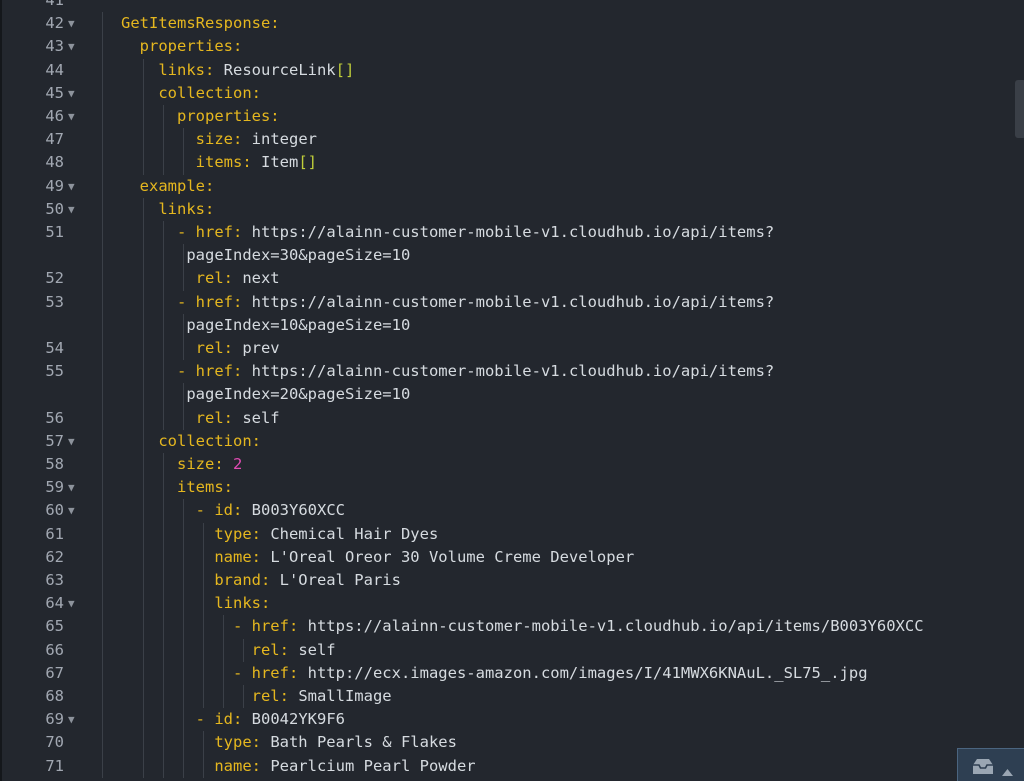  What do you see at coordinates (256, 696) in the screenshot?
I see `code-text: rel: SmallImage` at bounding box center [256, 696].